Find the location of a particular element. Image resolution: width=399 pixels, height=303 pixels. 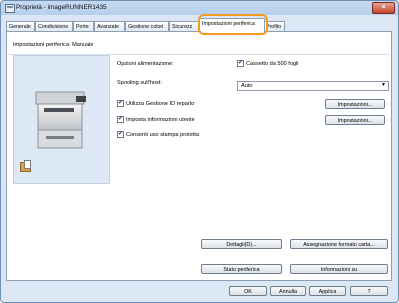

ok-button: OK is located at coordinates (248, 291).